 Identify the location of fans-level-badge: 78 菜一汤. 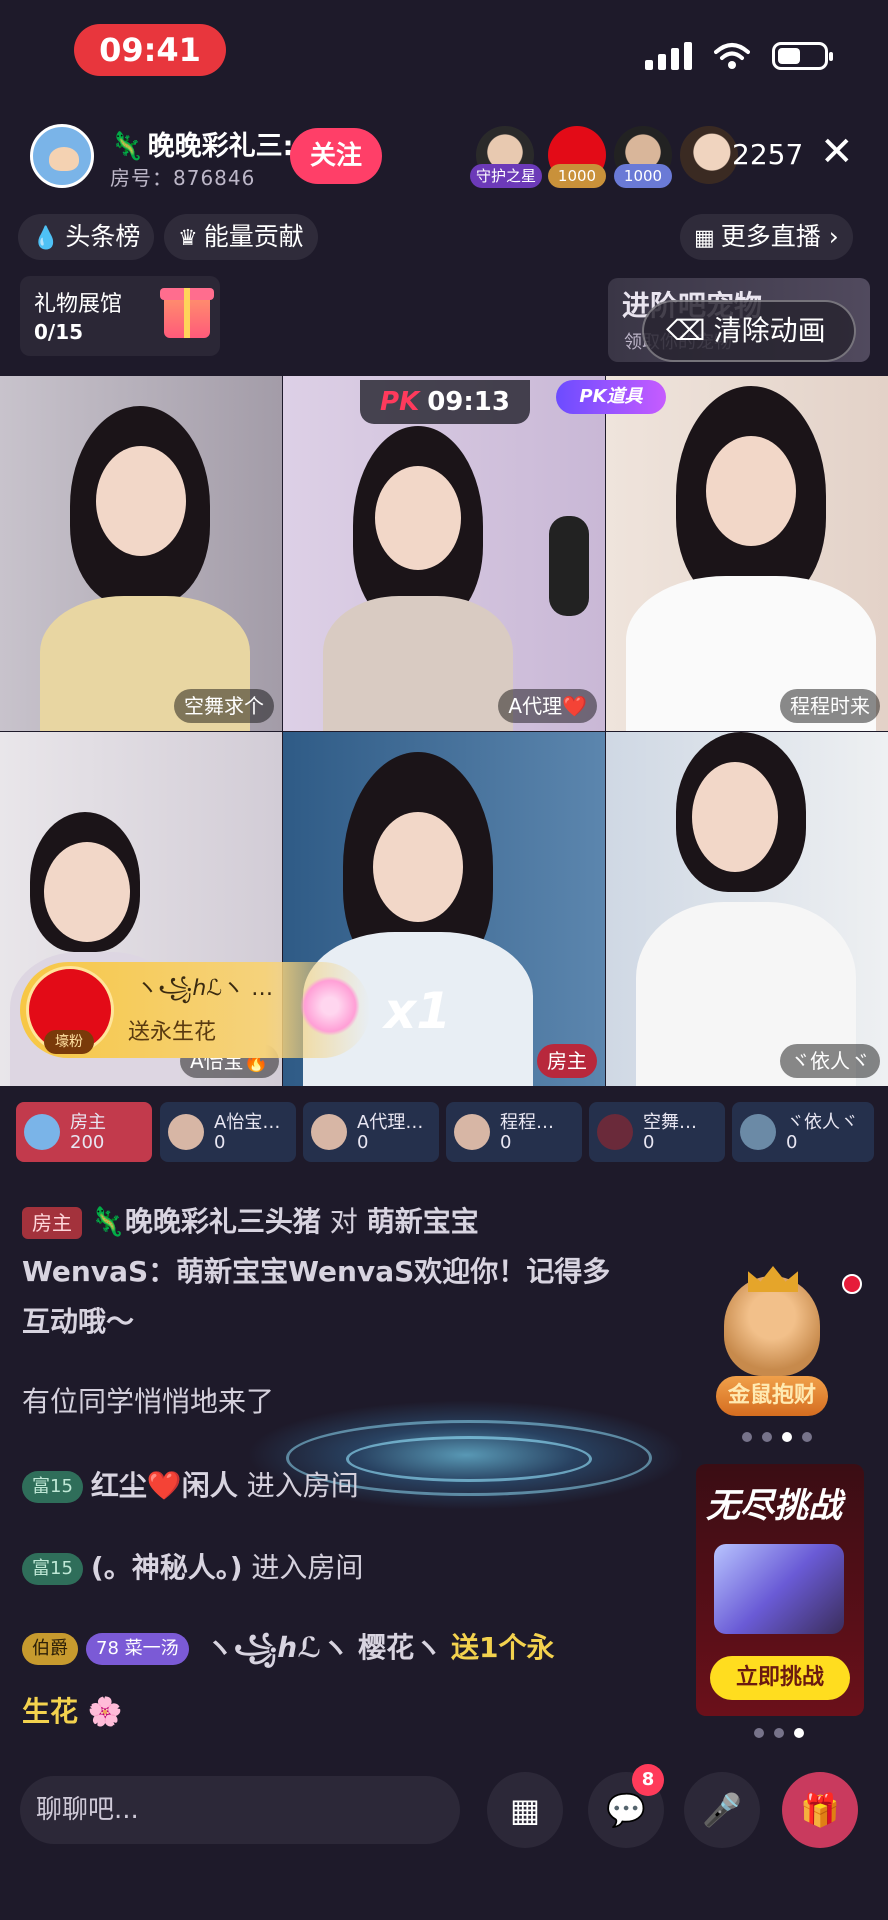
(137, 1649).